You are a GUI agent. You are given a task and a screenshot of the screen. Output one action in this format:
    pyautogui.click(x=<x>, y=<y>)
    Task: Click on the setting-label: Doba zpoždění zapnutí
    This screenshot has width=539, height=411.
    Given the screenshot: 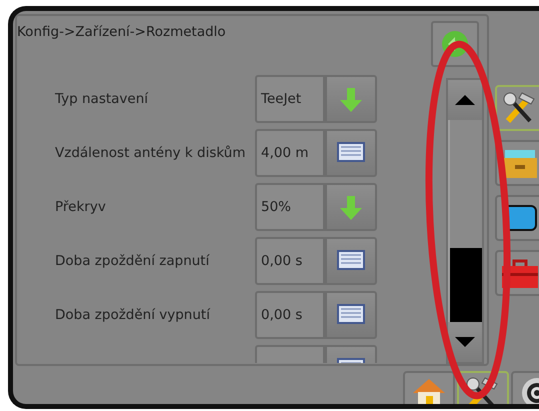 What is the action you would take?
    pyautogui.click(x=132, y=261)
    